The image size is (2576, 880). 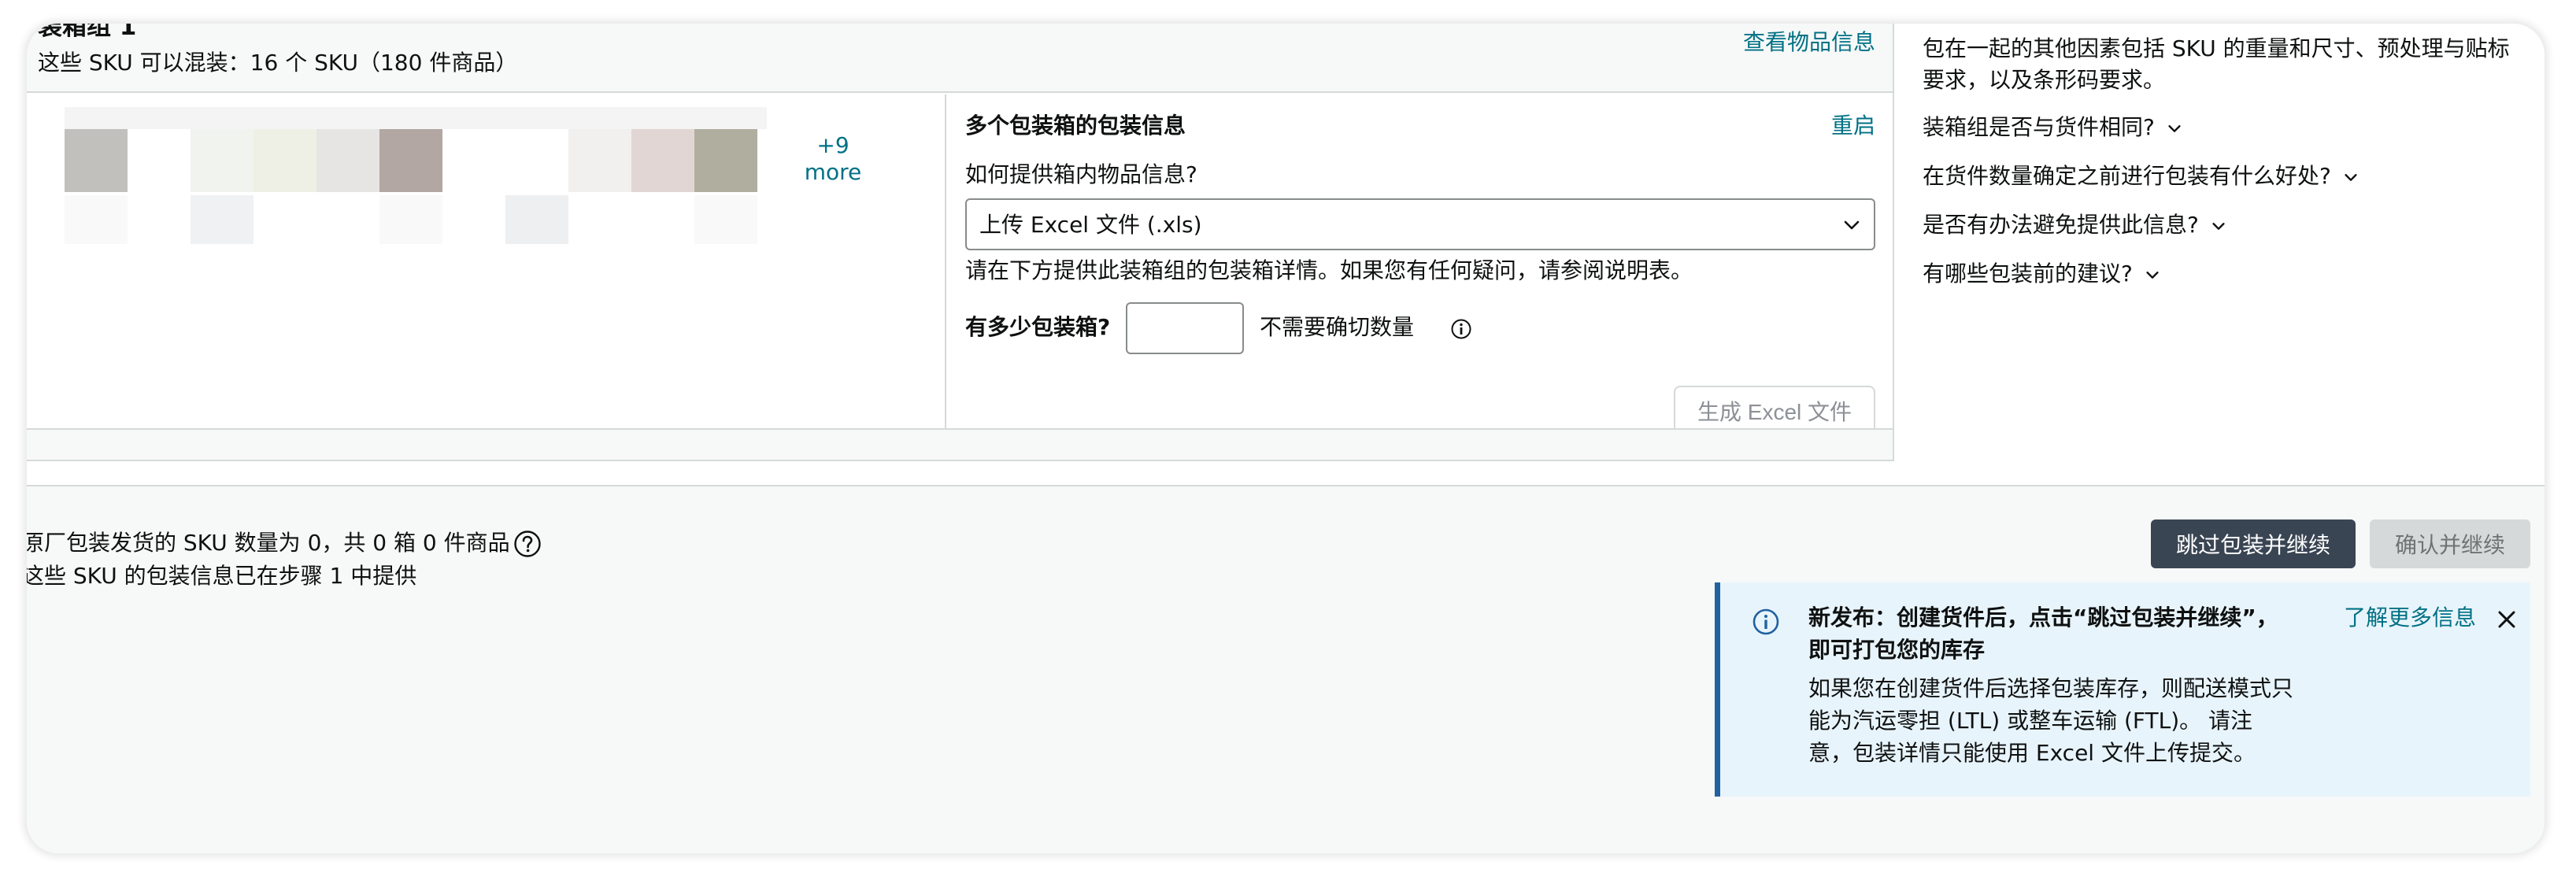 I want to click on view-items-link: 查看物品信息, so click(x=1809, y=43).